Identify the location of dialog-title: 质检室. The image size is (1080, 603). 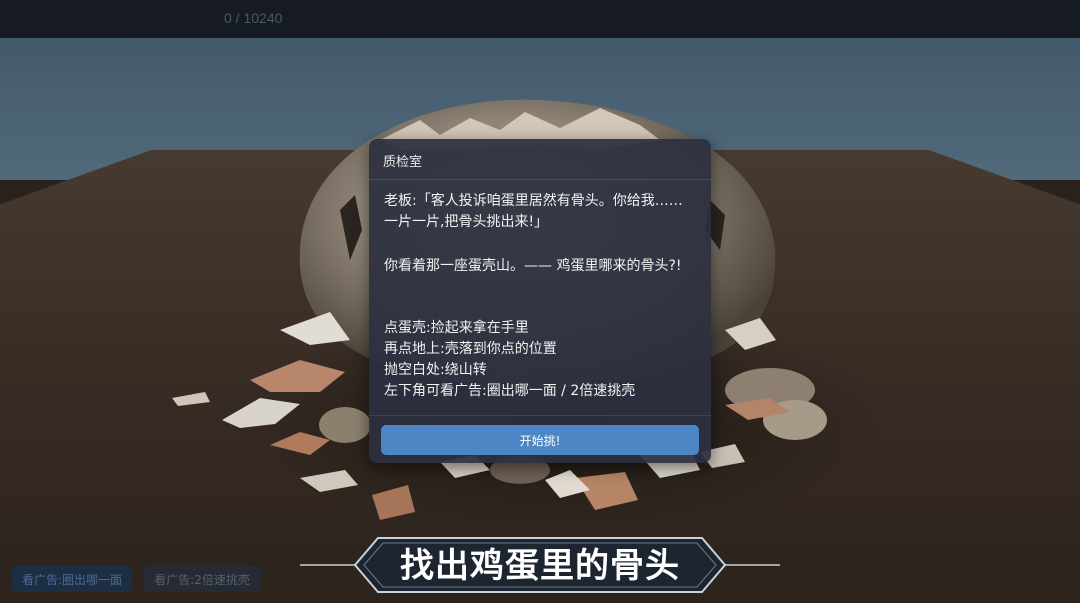
(403, 162).